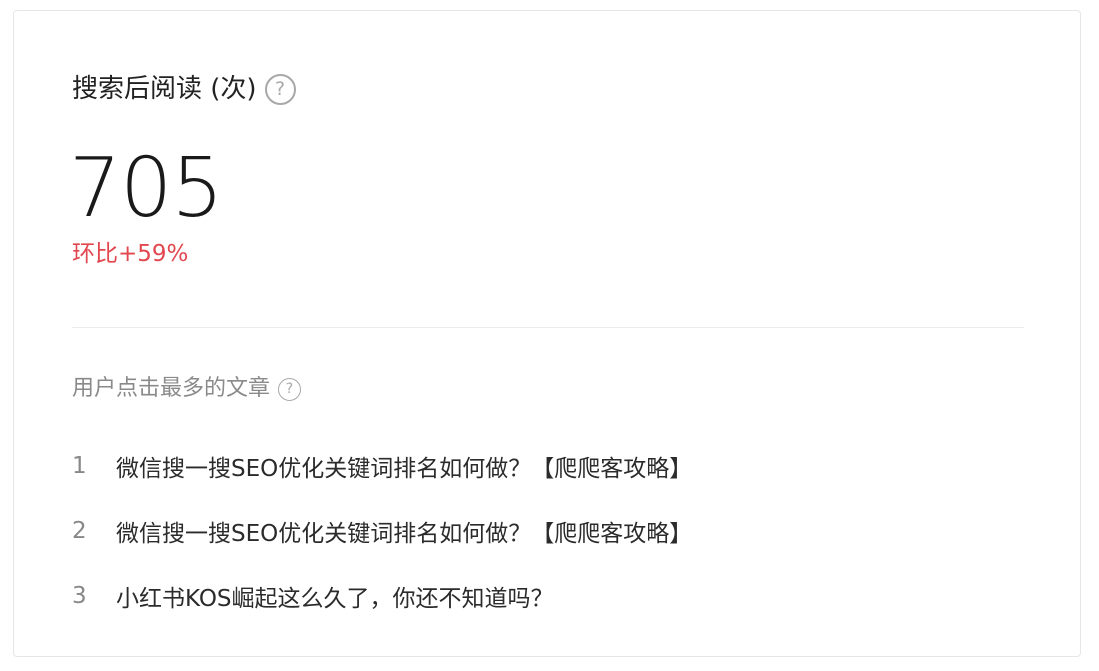 This screenshot has width=1099, height=671. I want to click on top-articles-title: 用户点击最多的文章, so click(171, 388).